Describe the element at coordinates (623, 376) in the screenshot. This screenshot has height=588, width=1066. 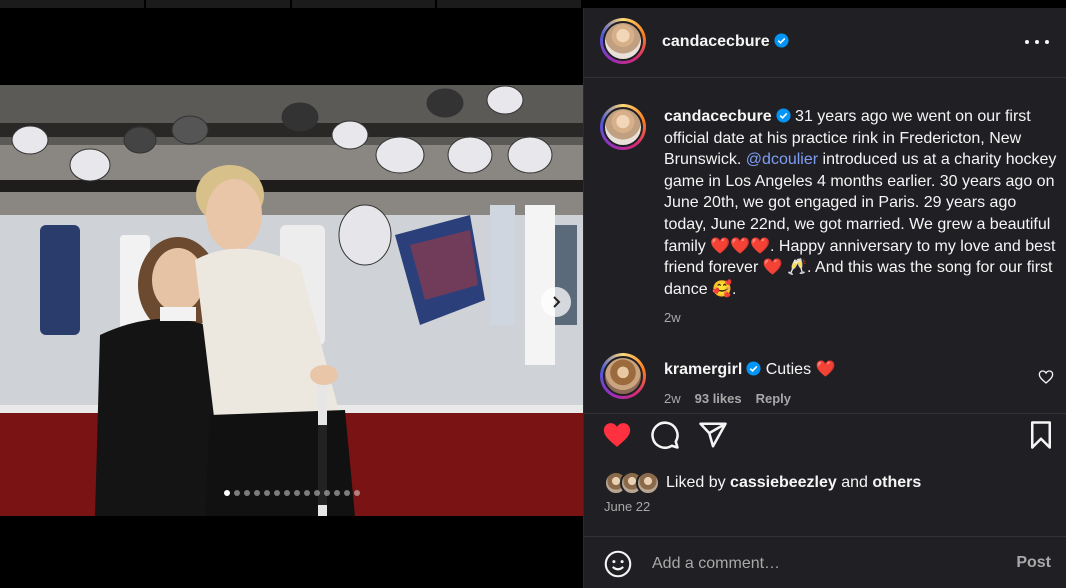
I see `commenter-avatar` at that location.